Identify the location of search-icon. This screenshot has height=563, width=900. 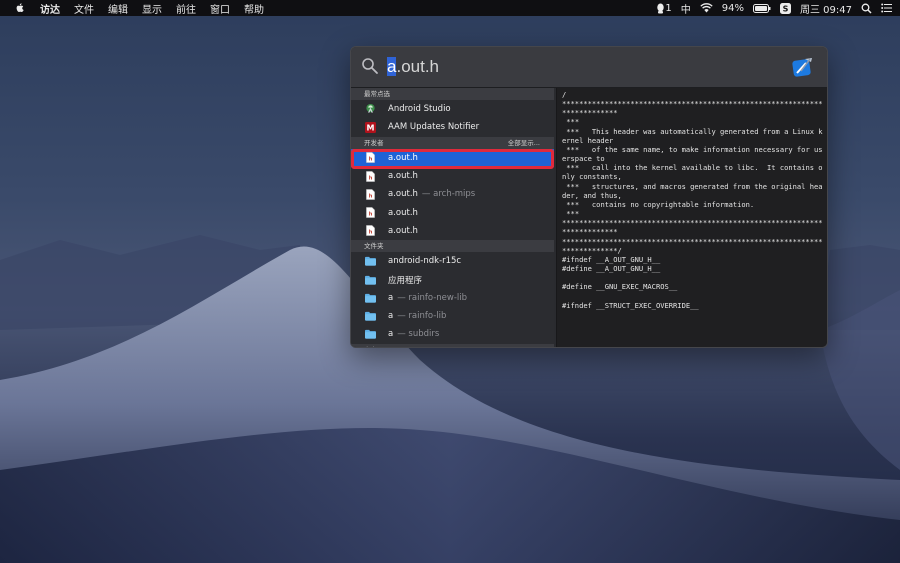
(370, 66).